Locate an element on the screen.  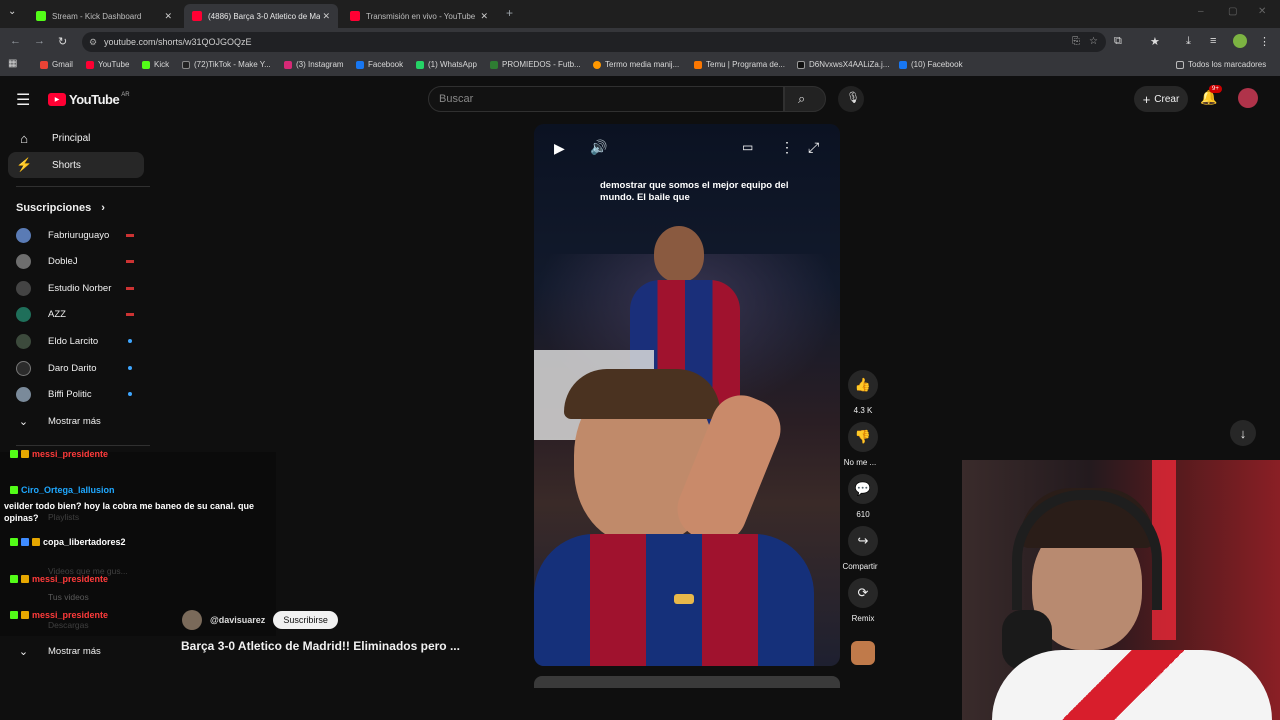
menu-icon: ☰ is located at coordinates (23, 100).